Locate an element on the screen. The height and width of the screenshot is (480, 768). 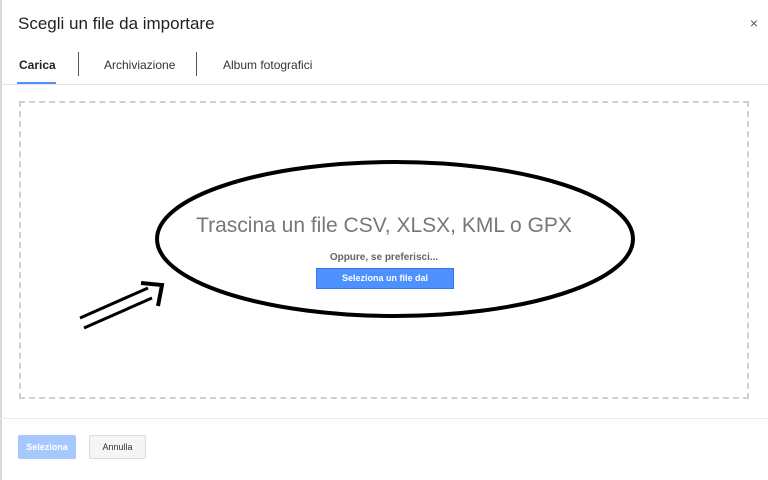
window-edge is located at coordinates (1, 240).